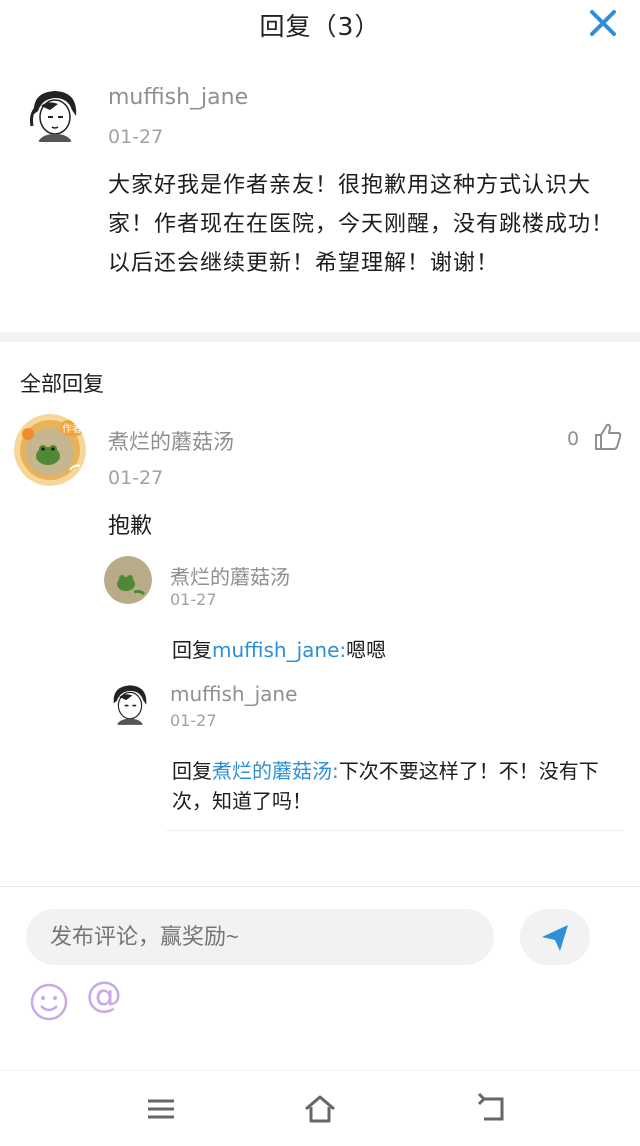 The width and height of the screenshot is (640, 1146). I want to click on author-badge: 作者, so click(72, 429).